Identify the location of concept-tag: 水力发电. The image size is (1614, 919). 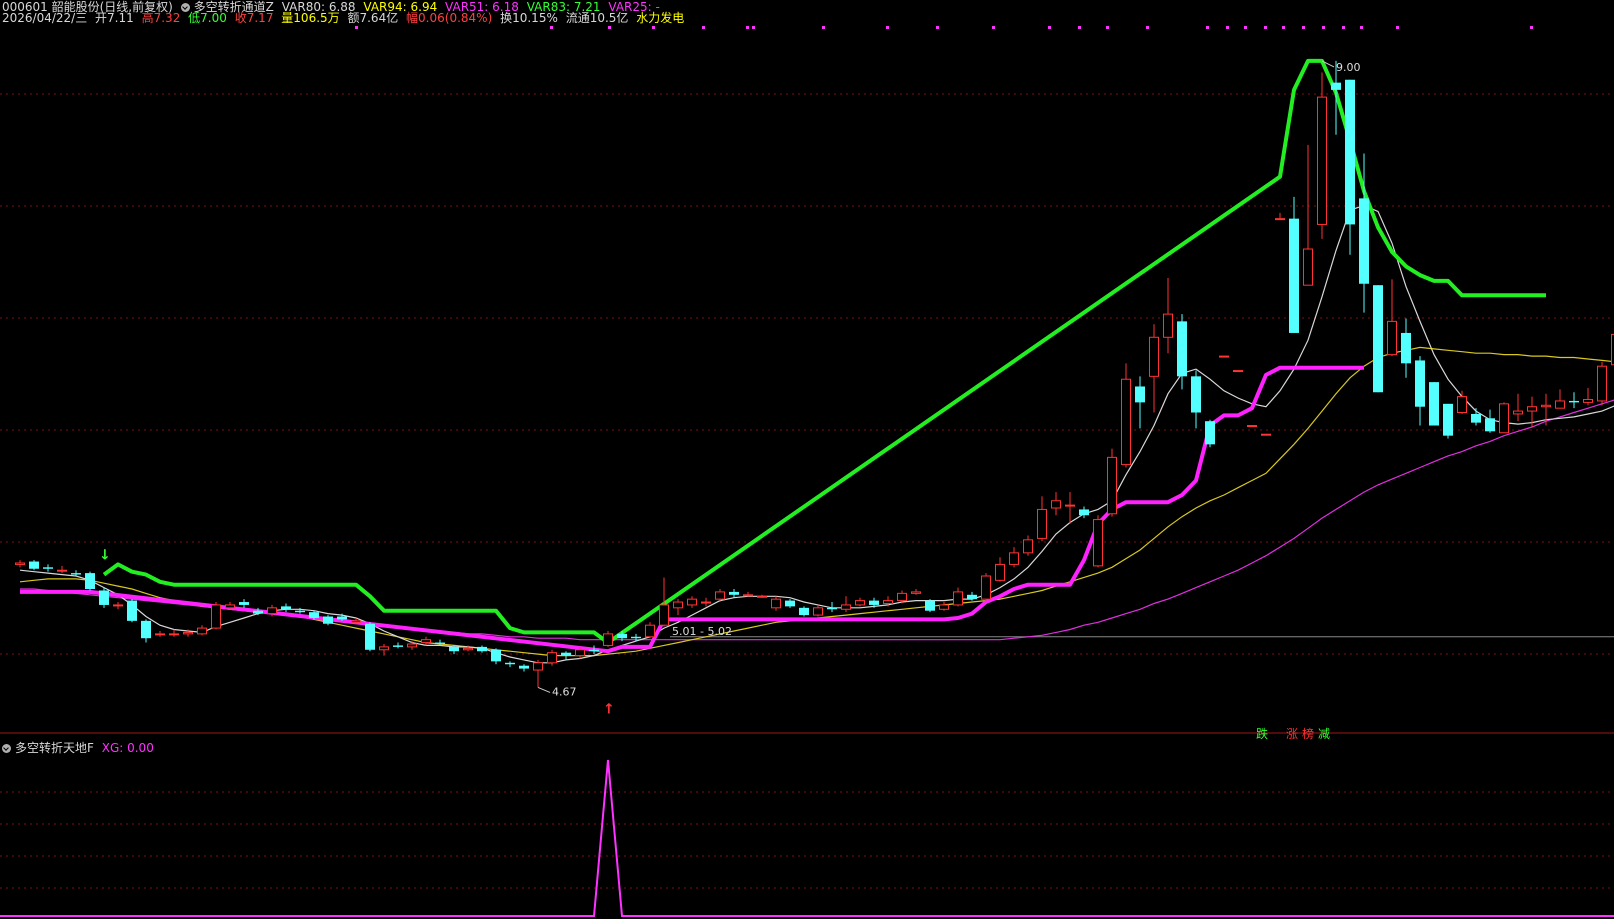
(660, 18).